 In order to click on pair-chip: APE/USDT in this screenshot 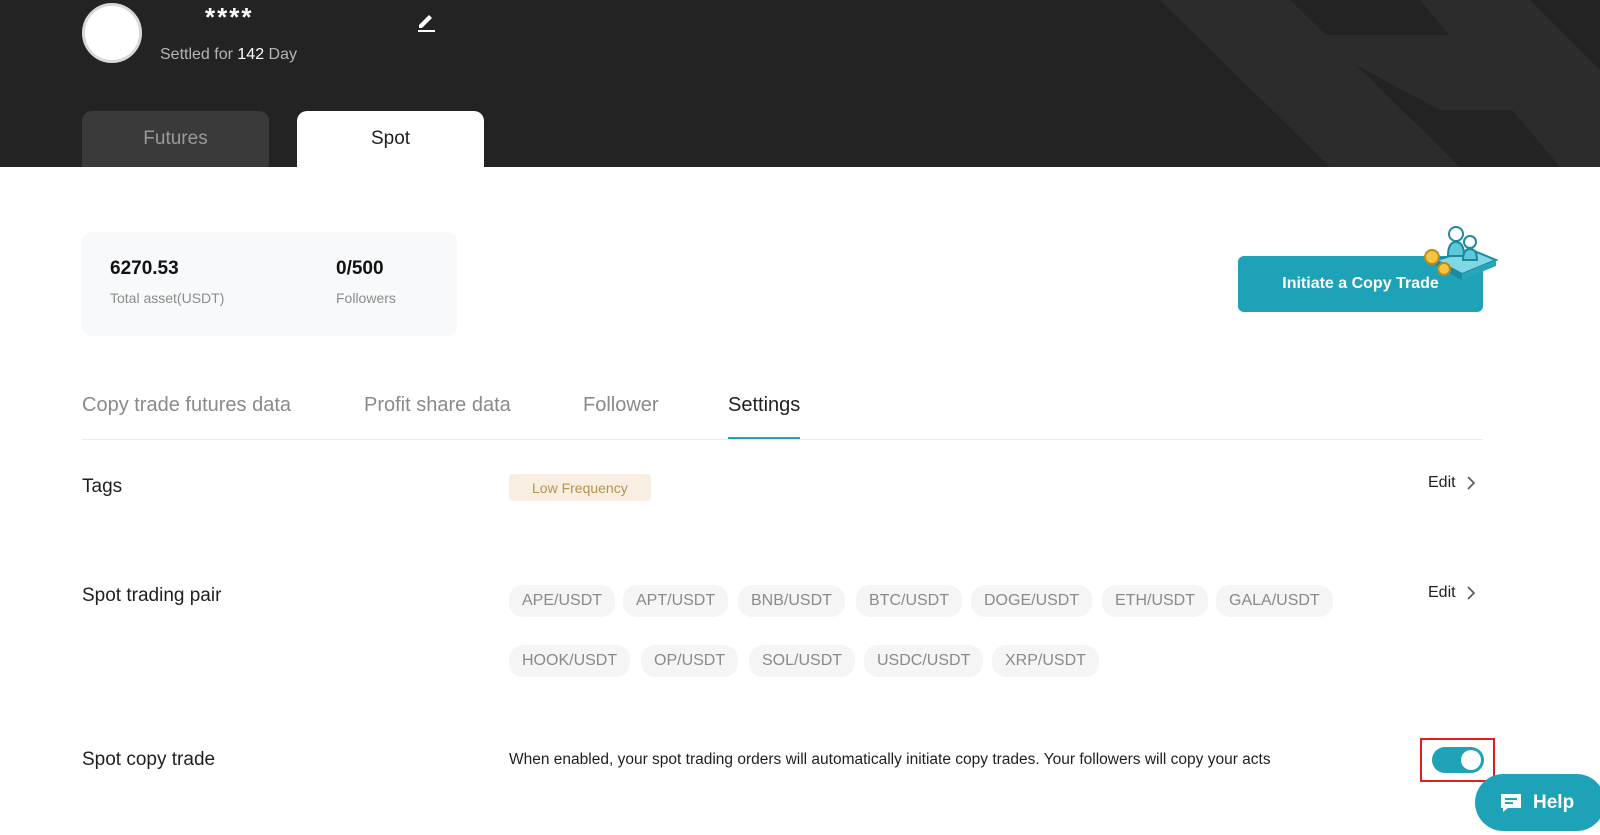, I will do `click(562, 601)`.